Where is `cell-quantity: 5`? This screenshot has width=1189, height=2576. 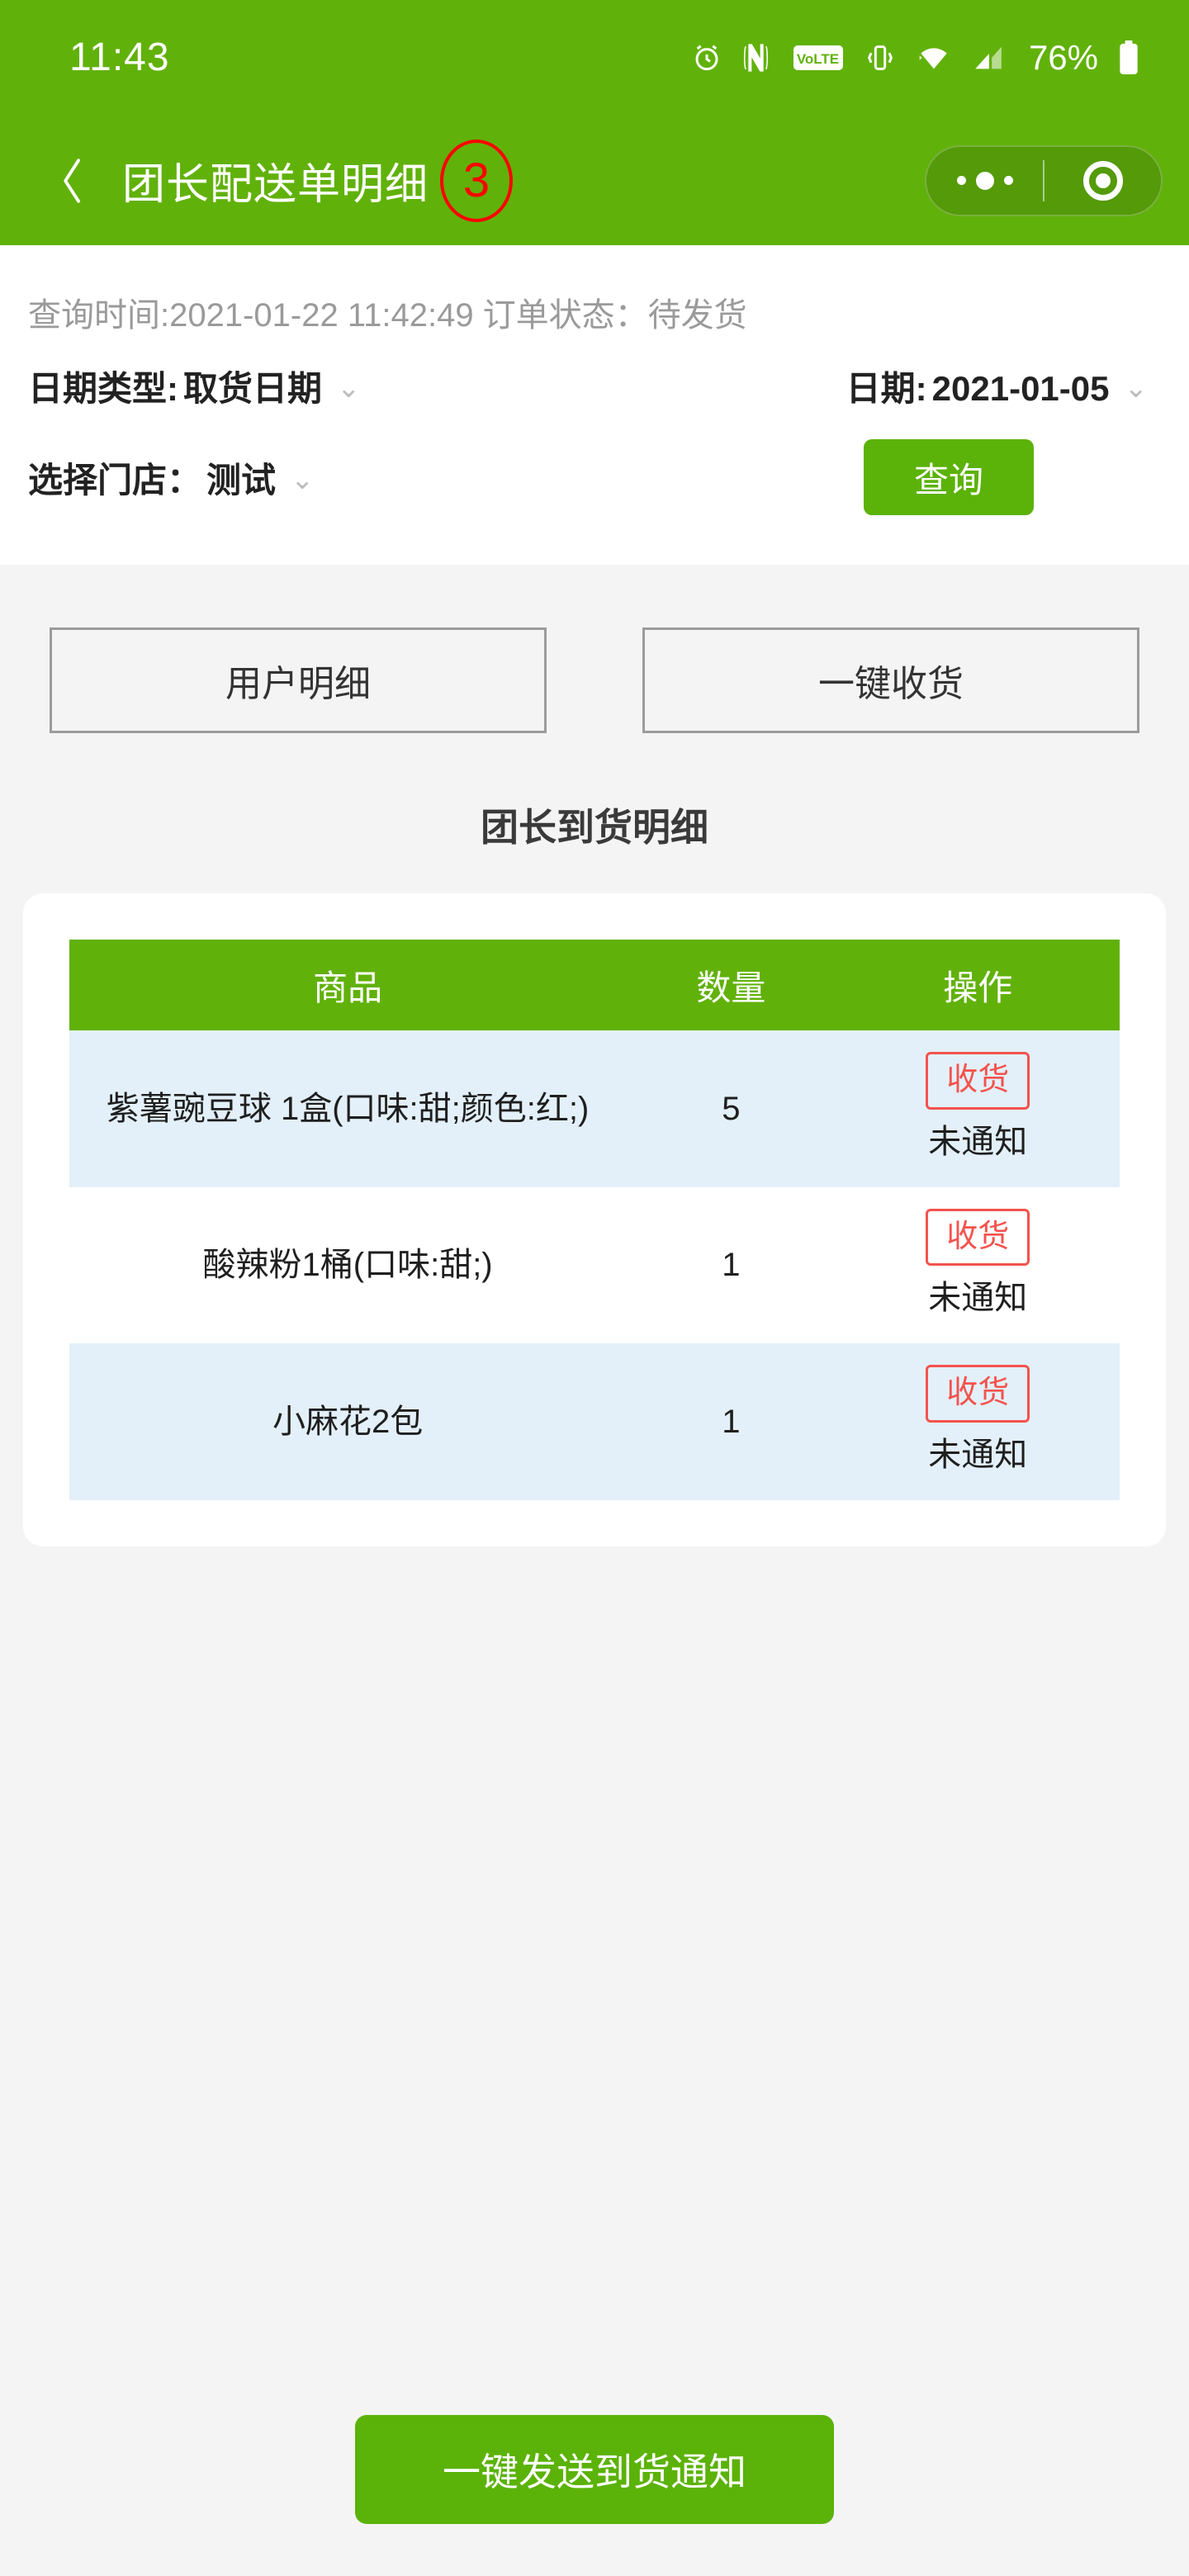
cell-quantity: 5 is located at coordinates (731, 1108).